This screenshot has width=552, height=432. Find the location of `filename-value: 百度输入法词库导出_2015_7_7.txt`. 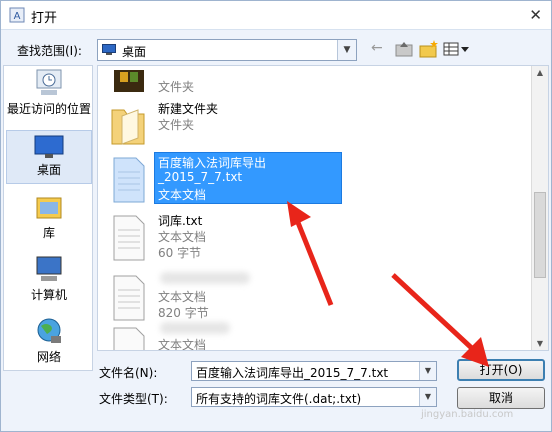

filename-value: 百度输入法词库导出_2015_7_7.txt is located at coordinates (292, 373).